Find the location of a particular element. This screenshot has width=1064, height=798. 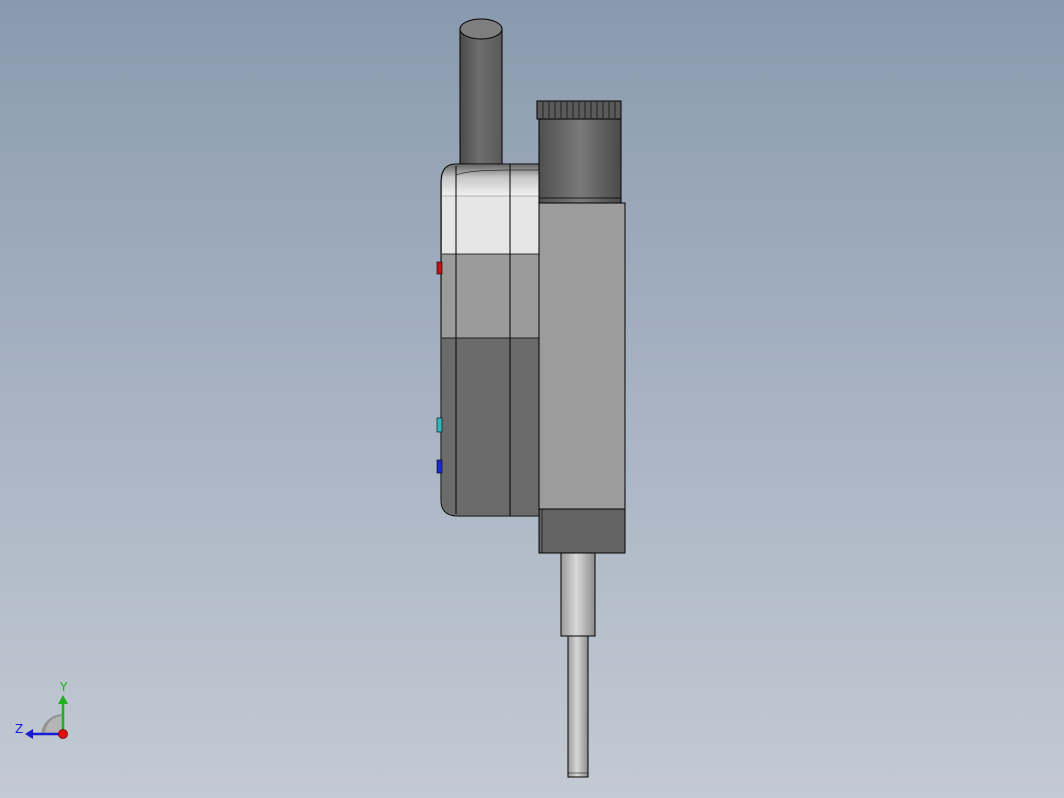

red-side-button is located at coordinates (439, 268).